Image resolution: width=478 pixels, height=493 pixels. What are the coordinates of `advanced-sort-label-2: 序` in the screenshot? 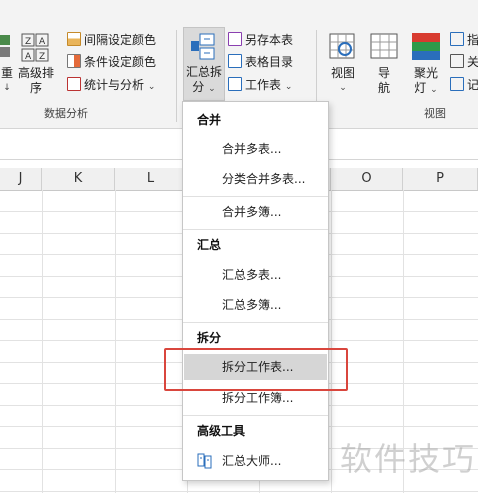 It's located at (35, 88).